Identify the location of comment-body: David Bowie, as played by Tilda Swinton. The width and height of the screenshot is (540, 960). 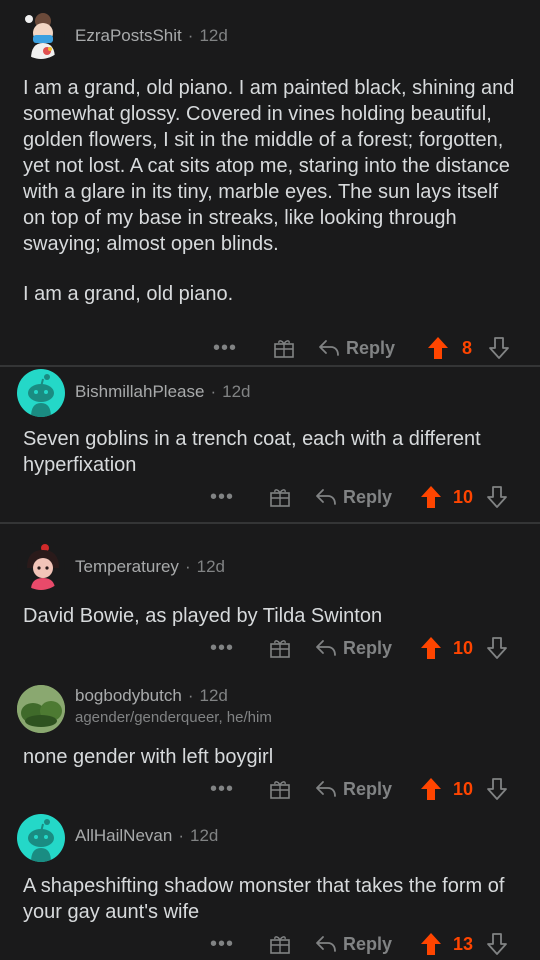
(270, 616).